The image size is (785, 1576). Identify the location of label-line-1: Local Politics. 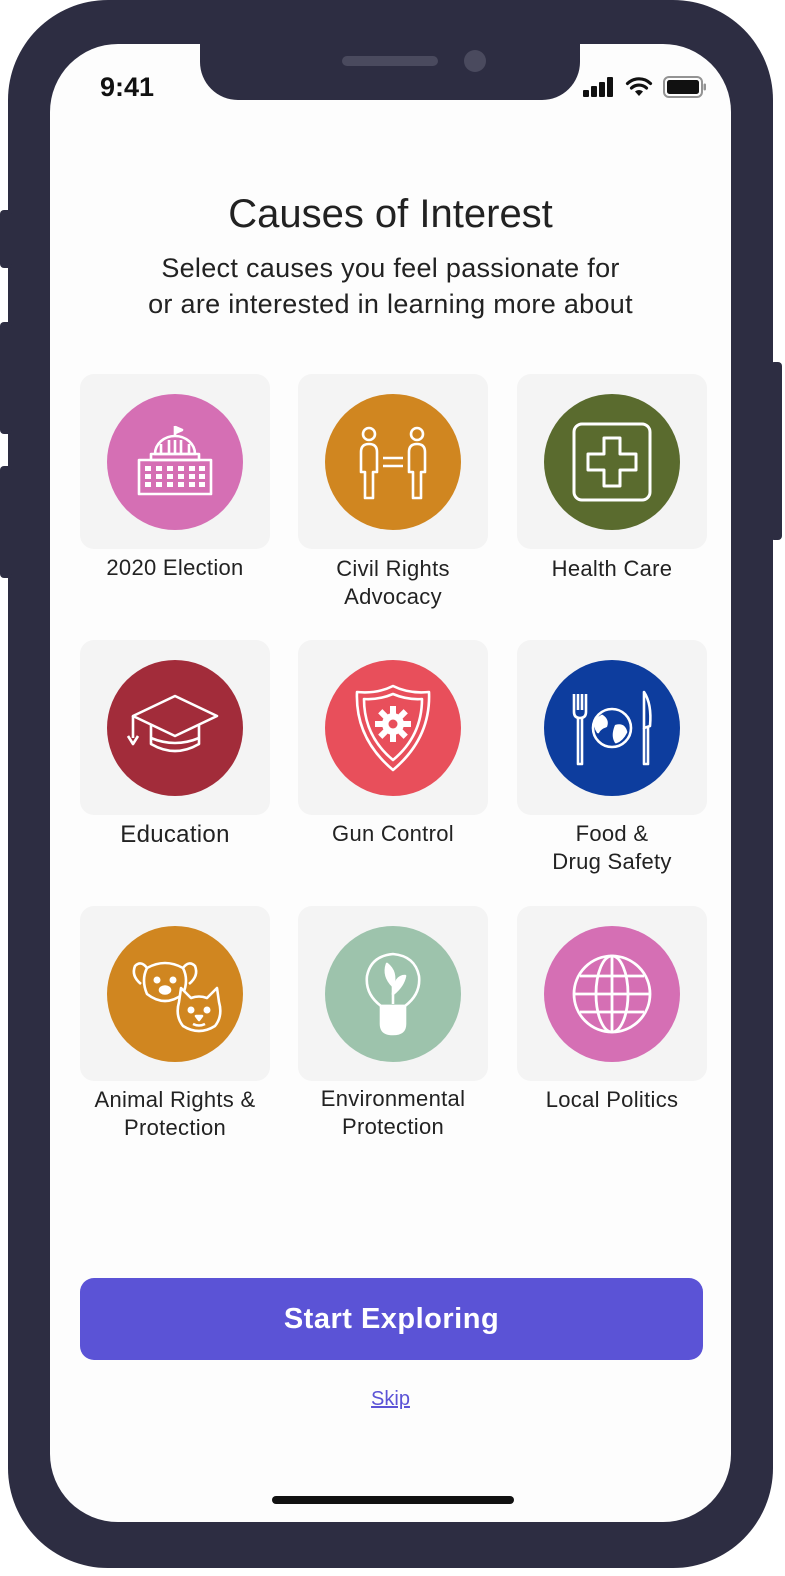
(612, 1099).